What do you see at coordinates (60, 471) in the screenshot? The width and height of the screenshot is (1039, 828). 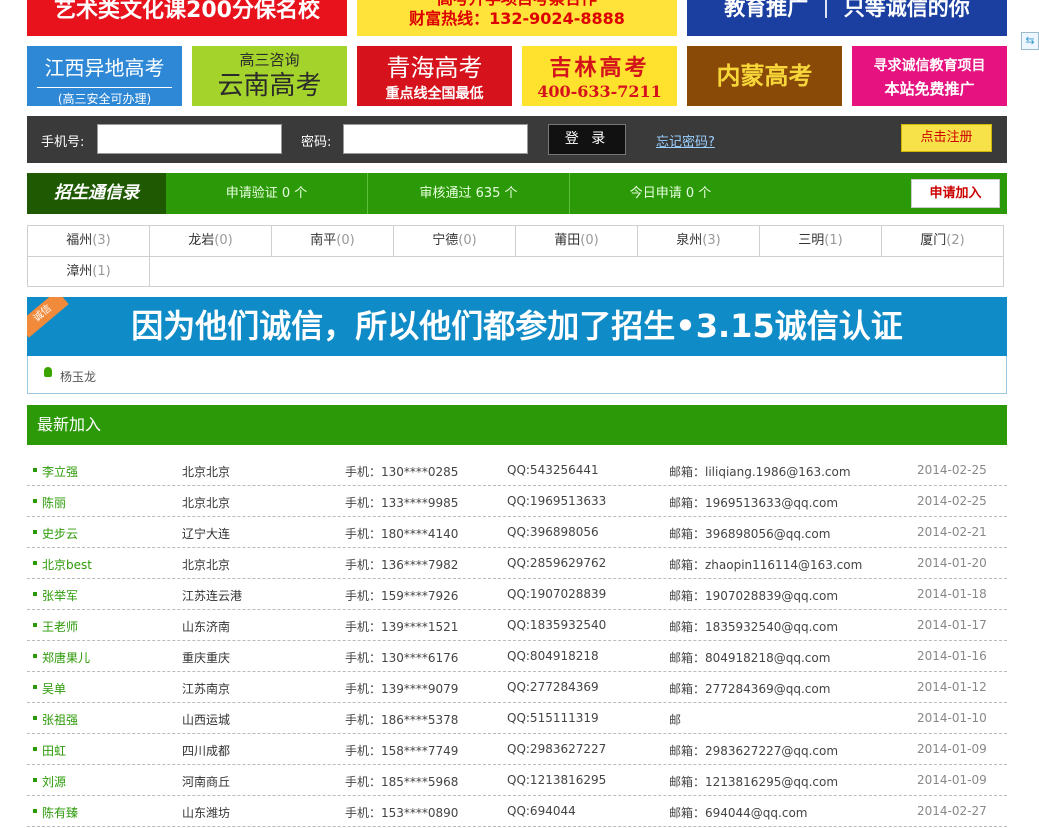 I see `member-name-link: 李立强` at bounding box center [60, 471].